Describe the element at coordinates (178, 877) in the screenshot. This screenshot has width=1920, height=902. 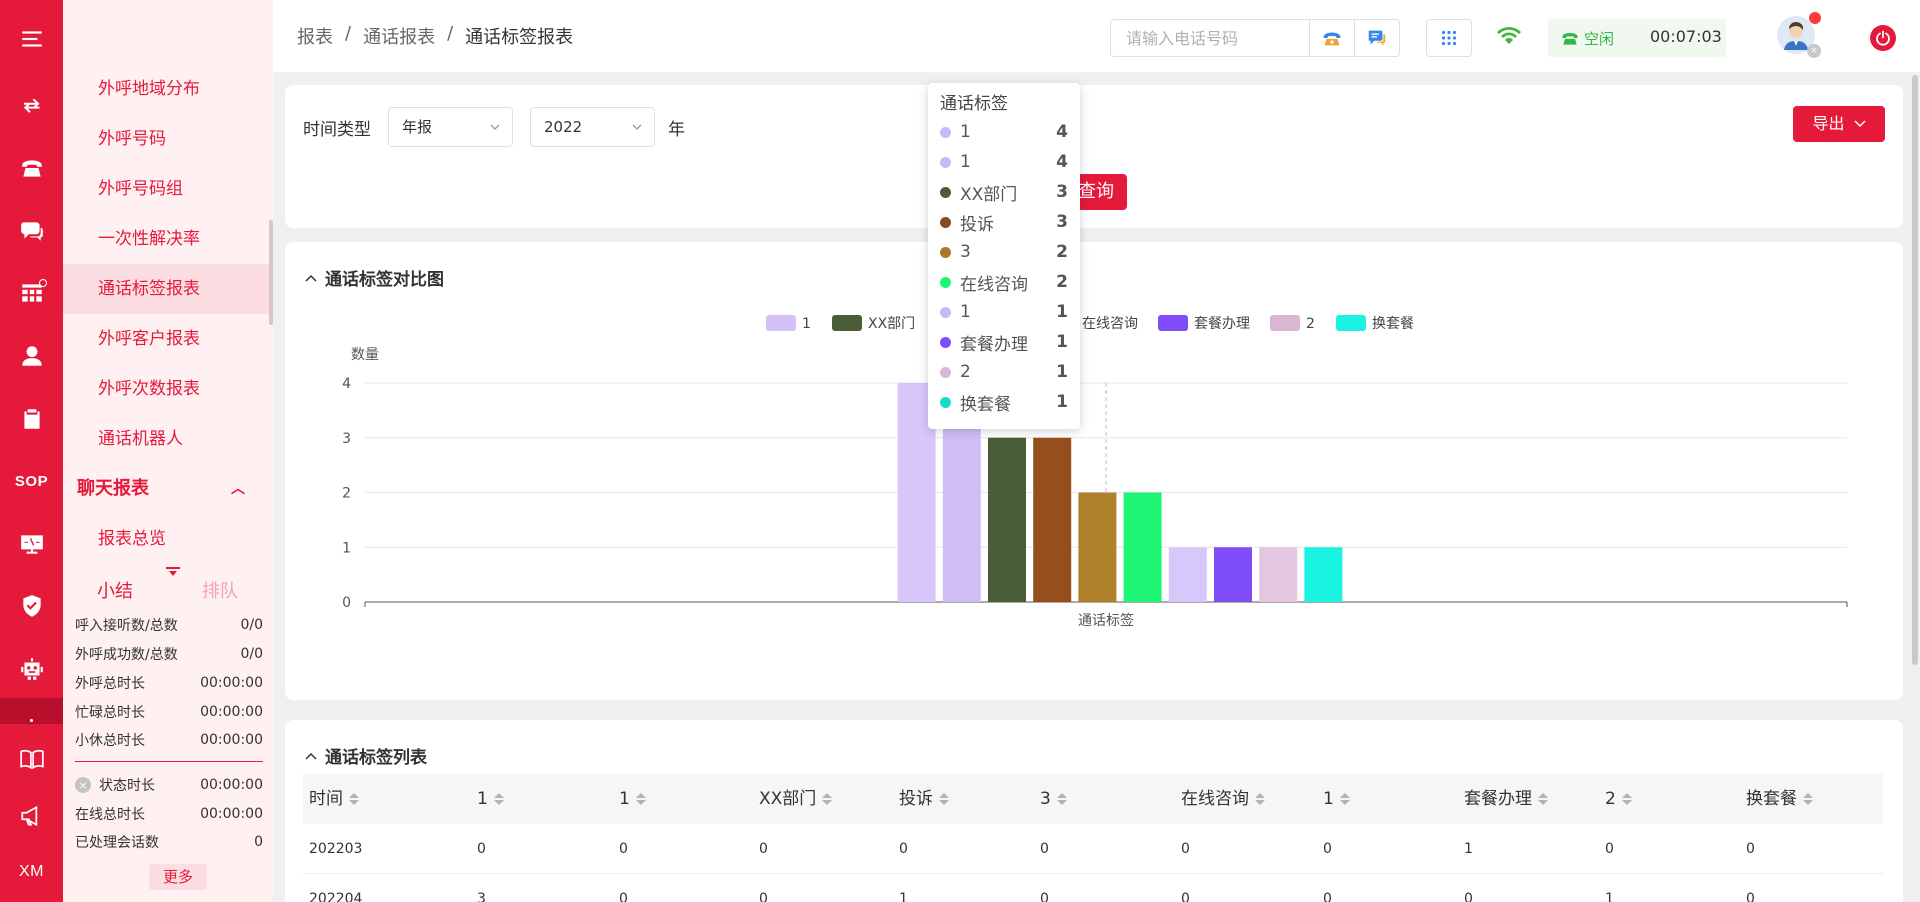
I see `more-button: 更多` at that location.